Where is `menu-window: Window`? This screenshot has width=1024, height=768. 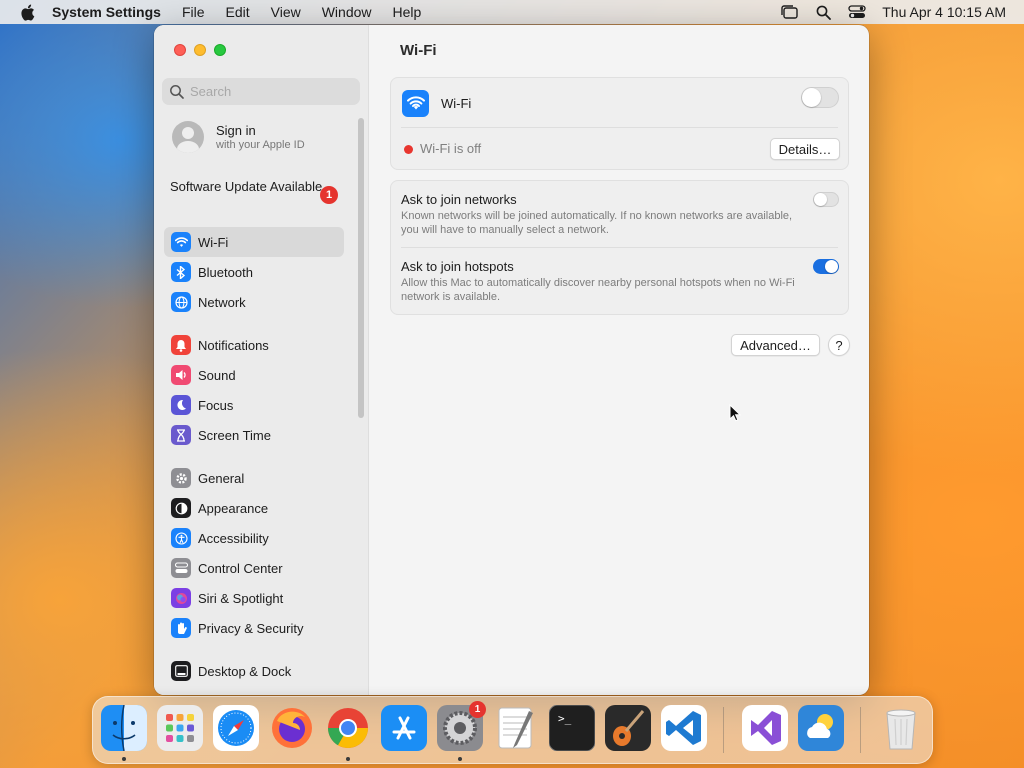
menu-window: Window is located at coordinates (347, 12).